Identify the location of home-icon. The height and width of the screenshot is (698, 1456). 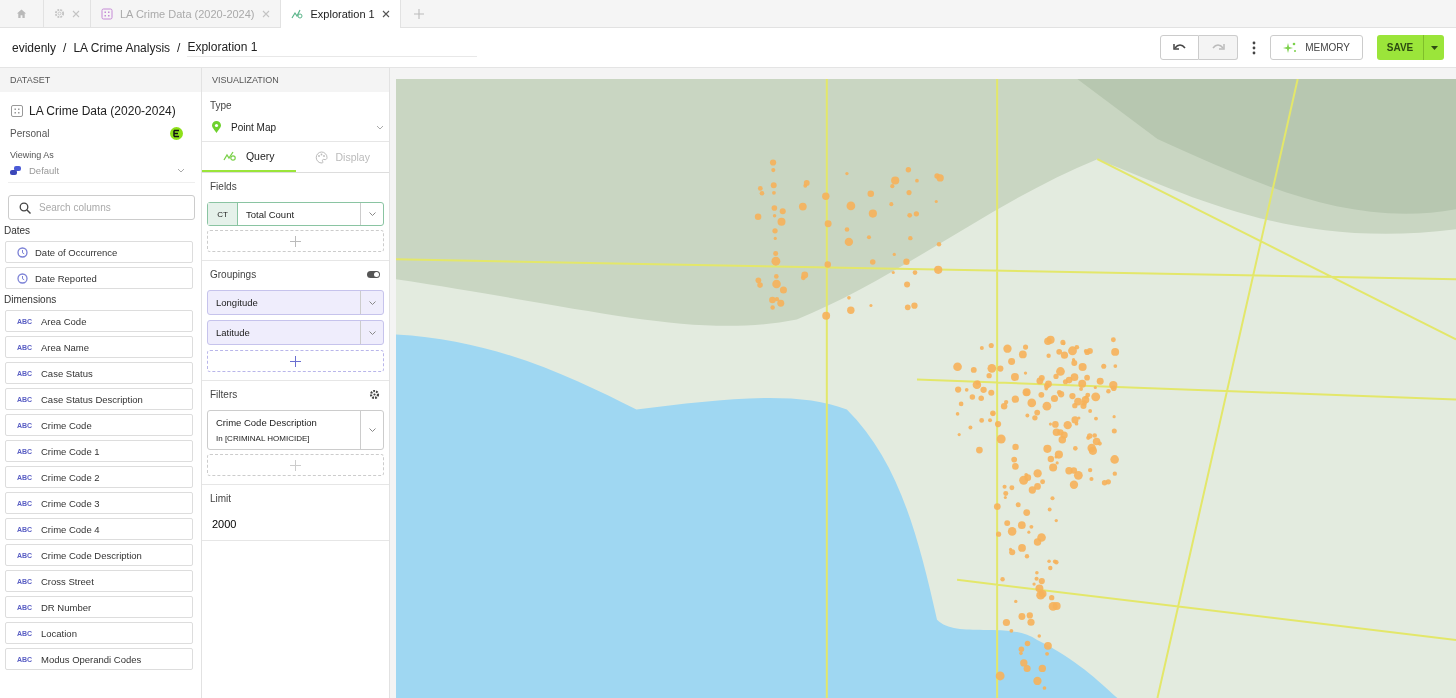
(21, 13).